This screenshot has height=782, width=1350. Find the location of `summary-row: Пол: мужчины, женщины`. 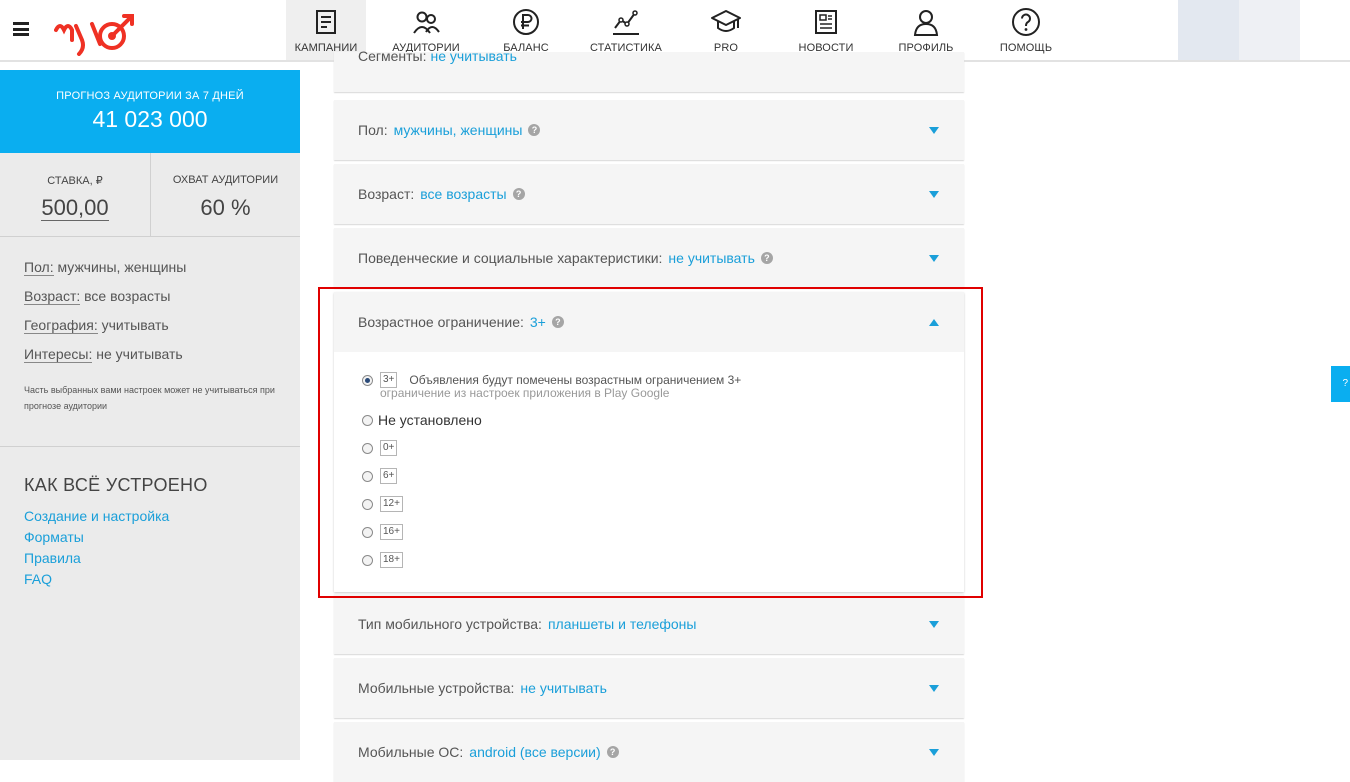

summary-row: Пол: мужчины, женщины is located at coordinates (150, 267).